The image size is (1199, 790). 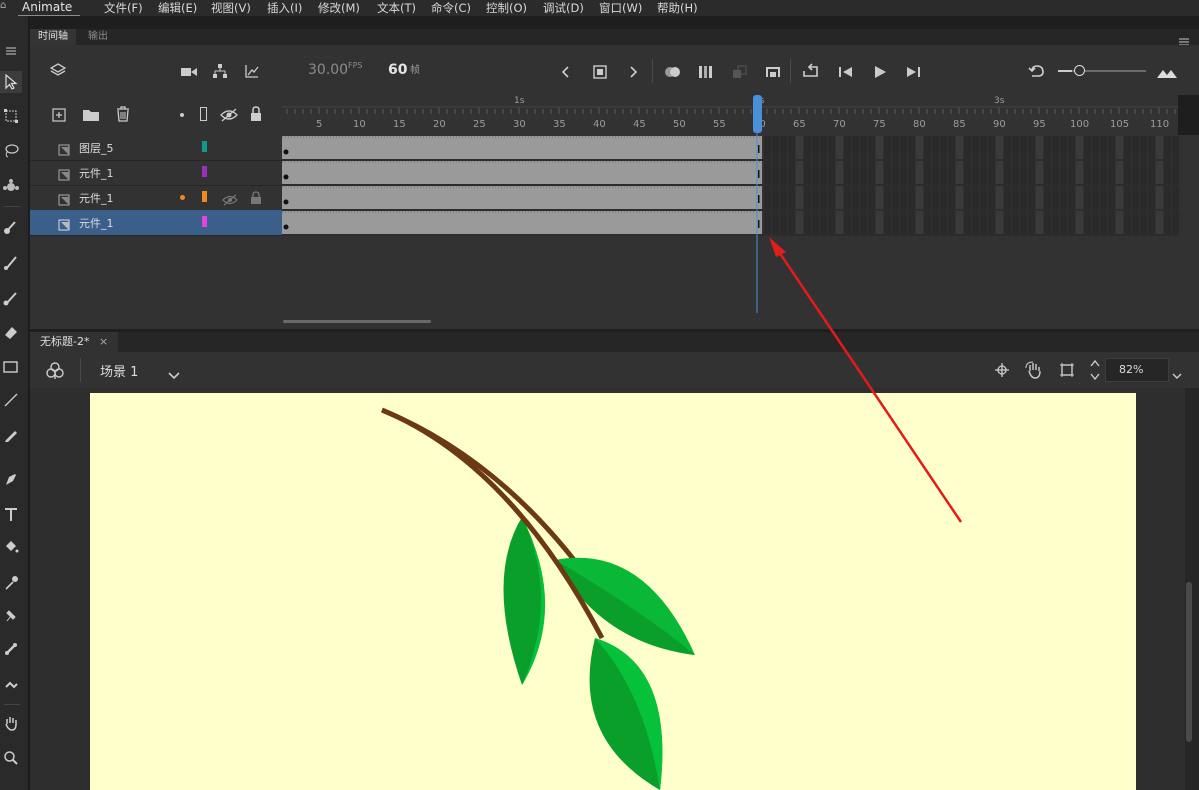 What do you see at coordinates (11, 435) in the screenshot?
I see `pencil-tool-icon` at bounding box center [11, 435].